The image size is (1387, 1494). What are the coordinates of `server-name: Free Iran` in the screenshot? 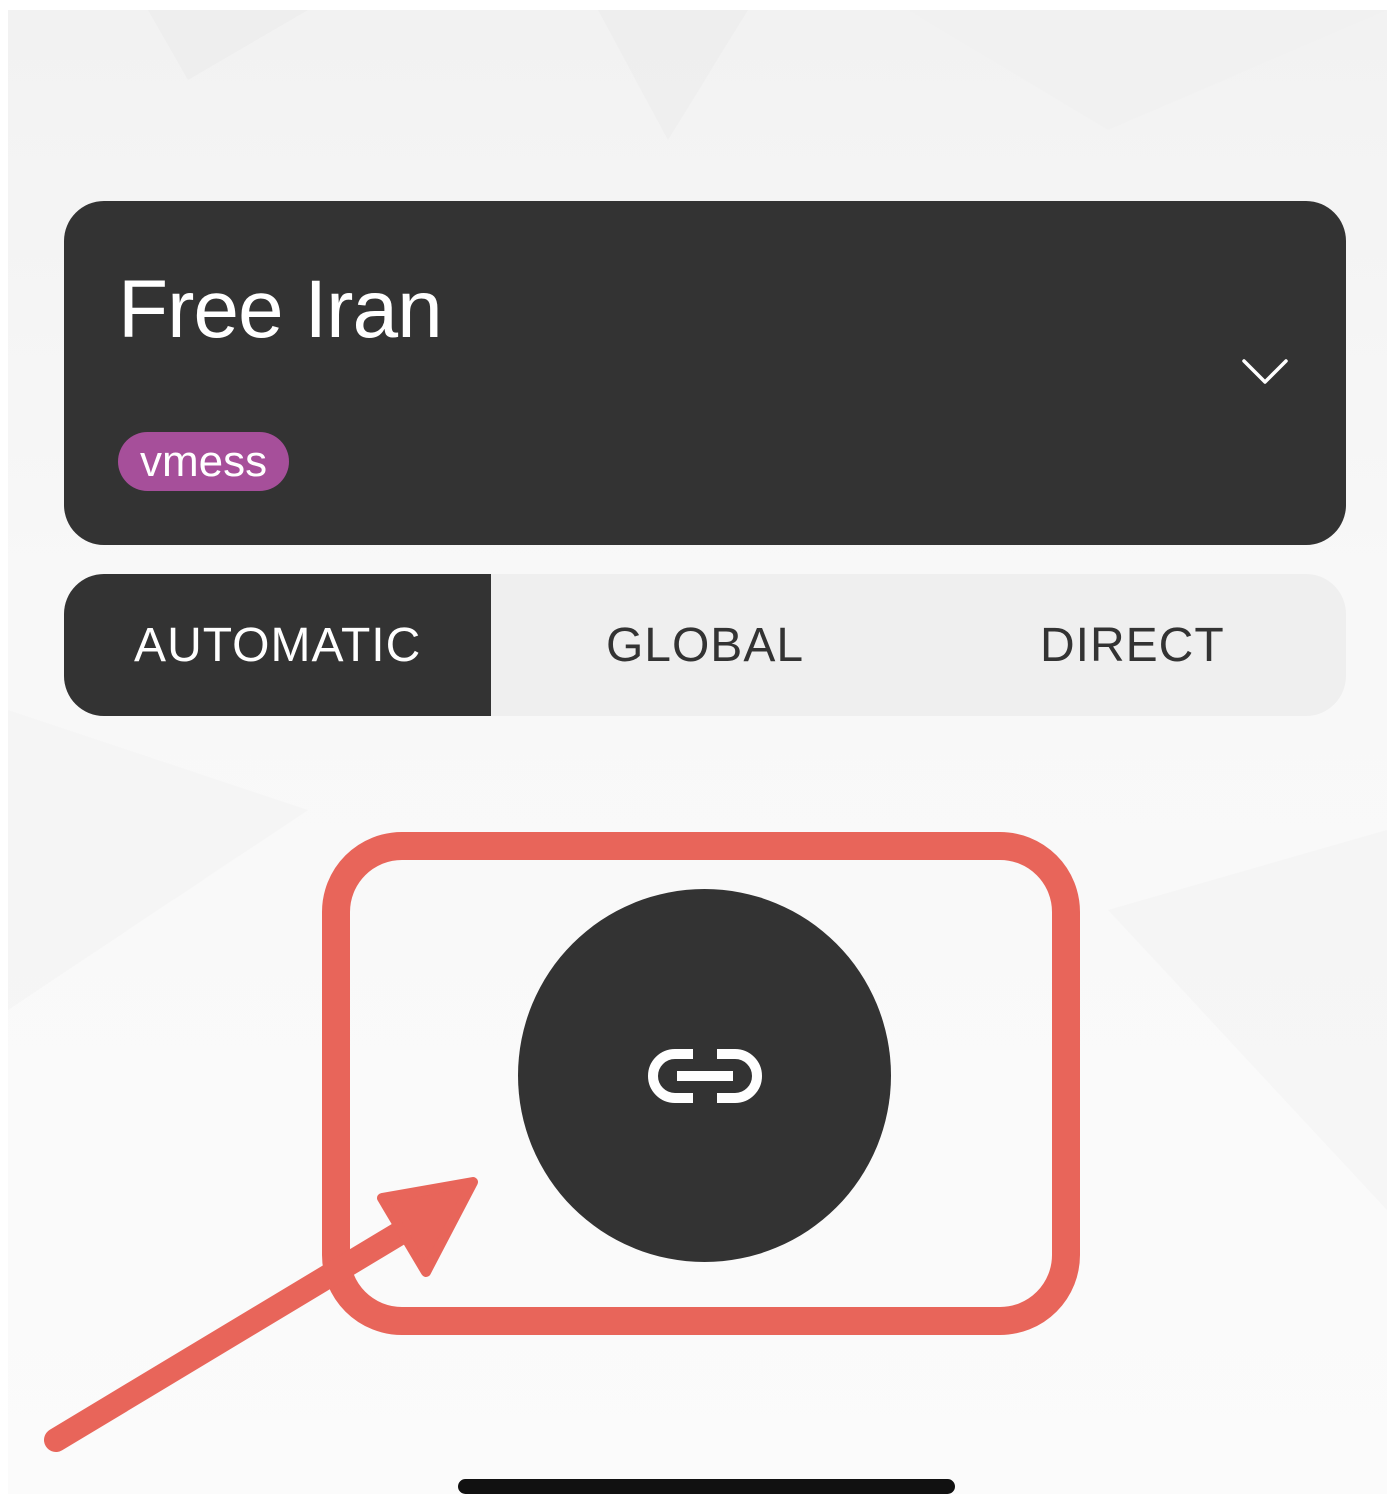 It's located at (280, 309).